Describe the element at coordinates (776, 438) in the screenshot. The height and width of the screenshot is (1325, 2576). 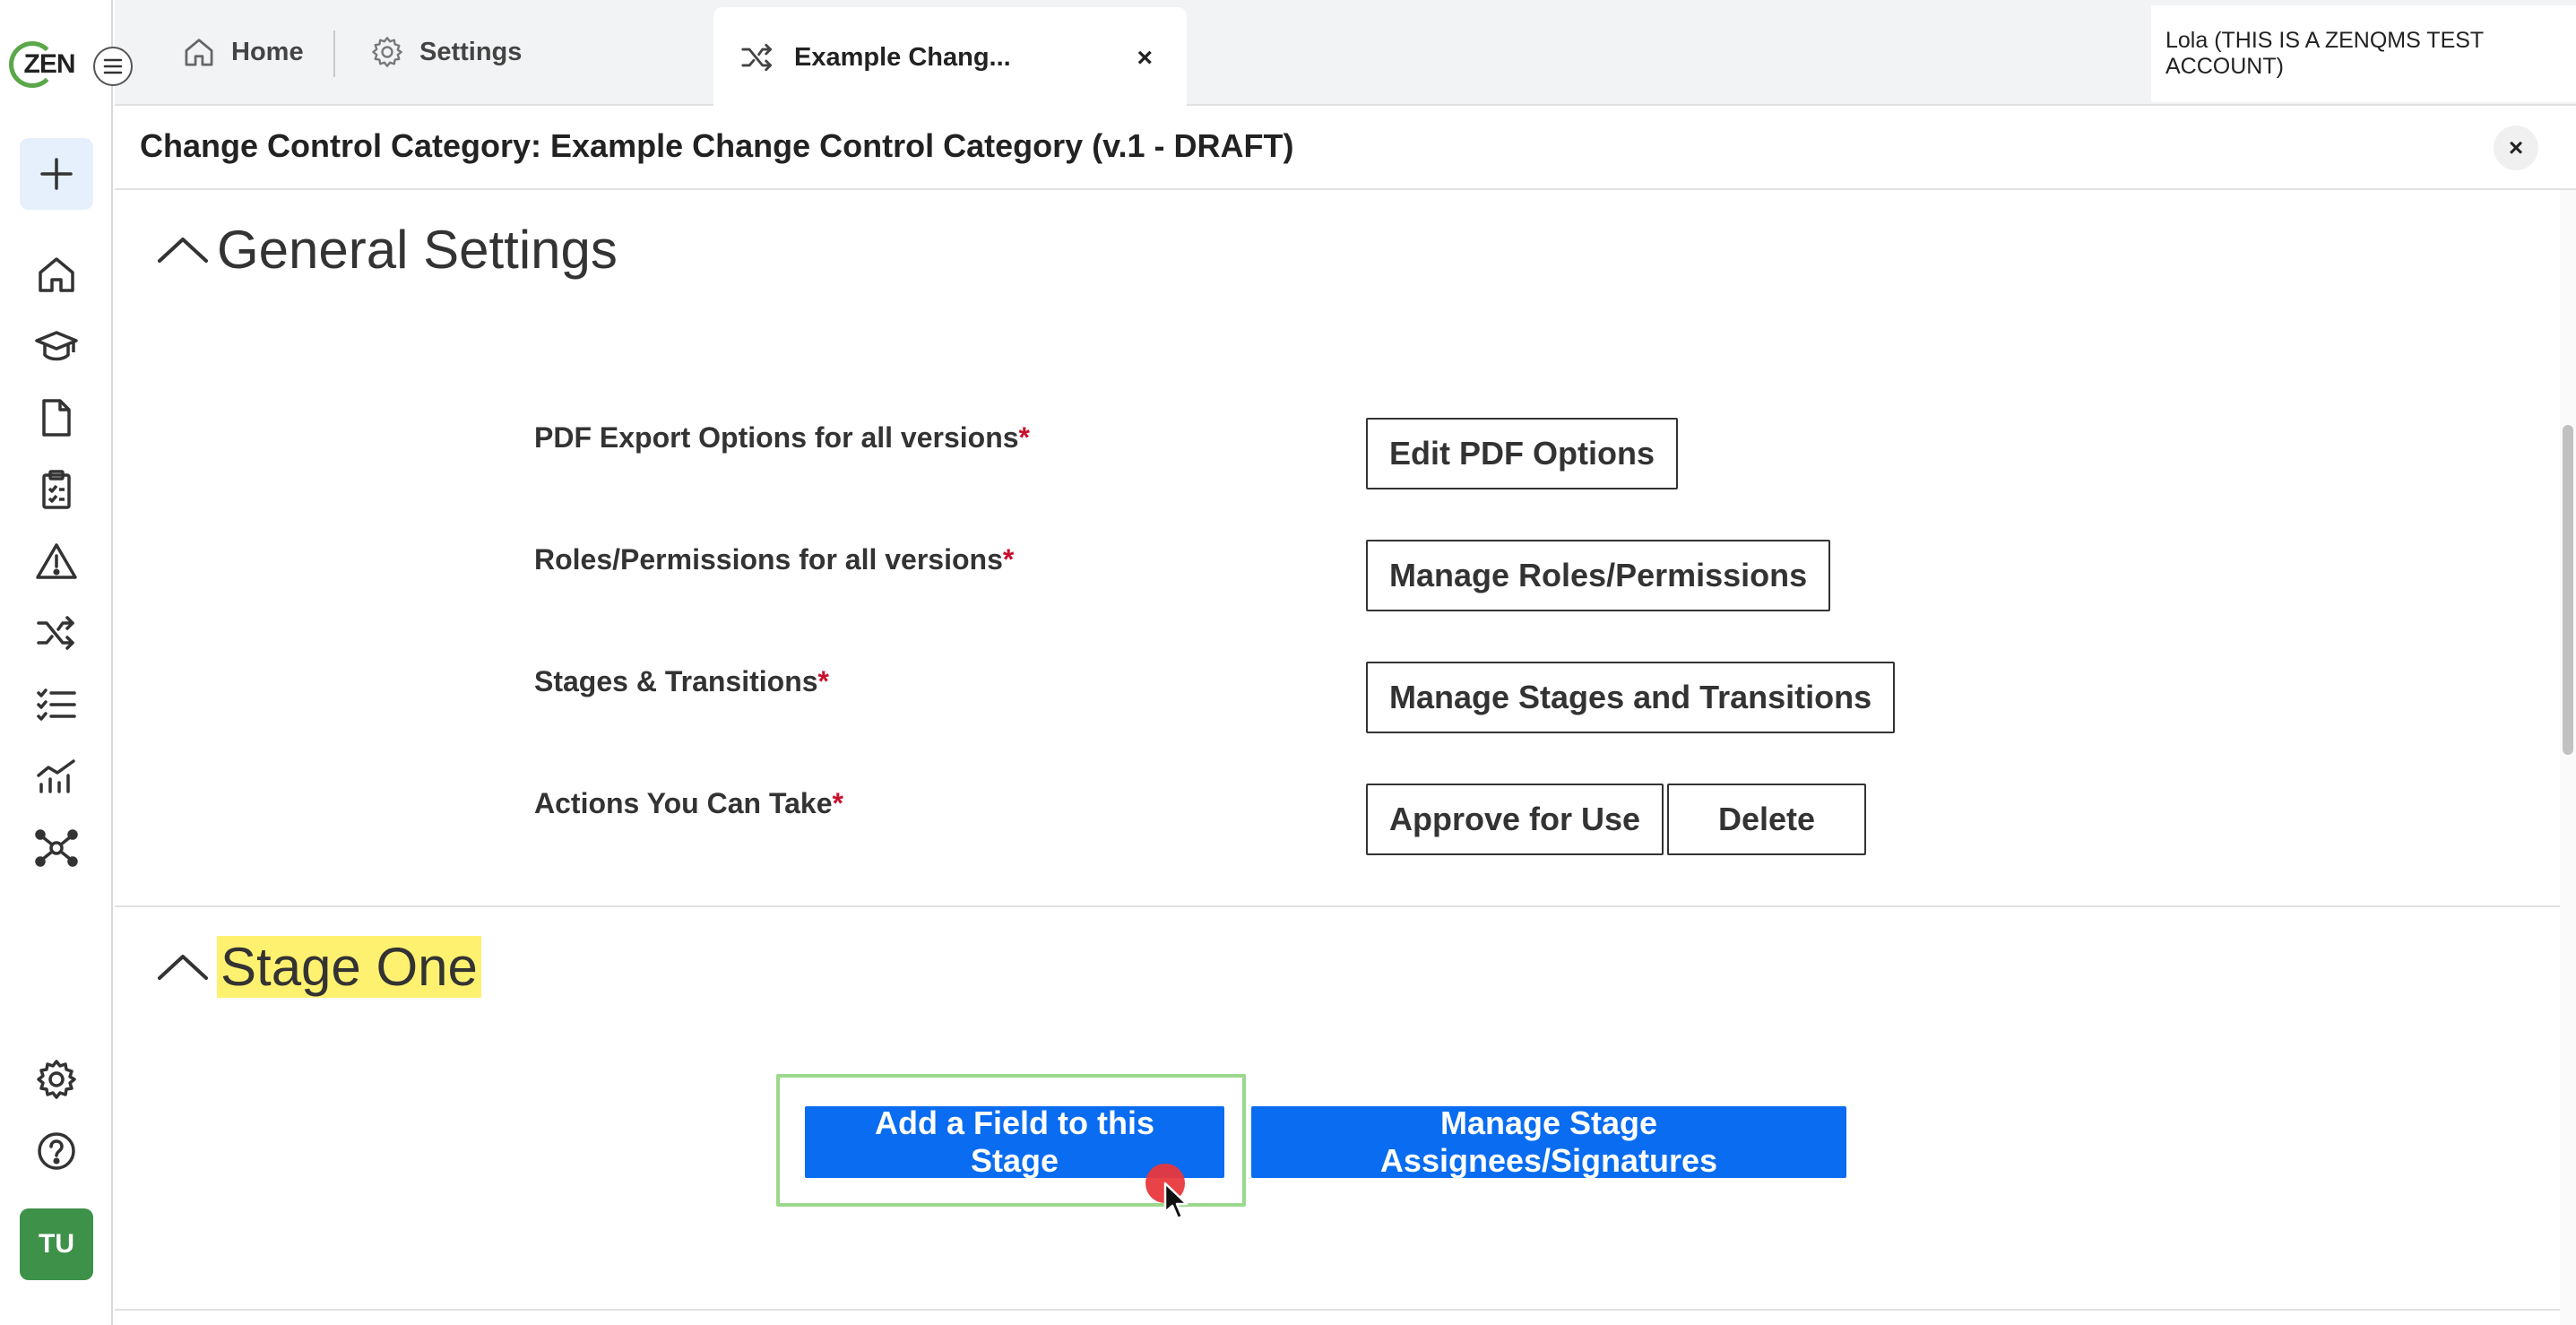
I see `pdf-export-label-text: PDF Export Options for all versions` at that location.